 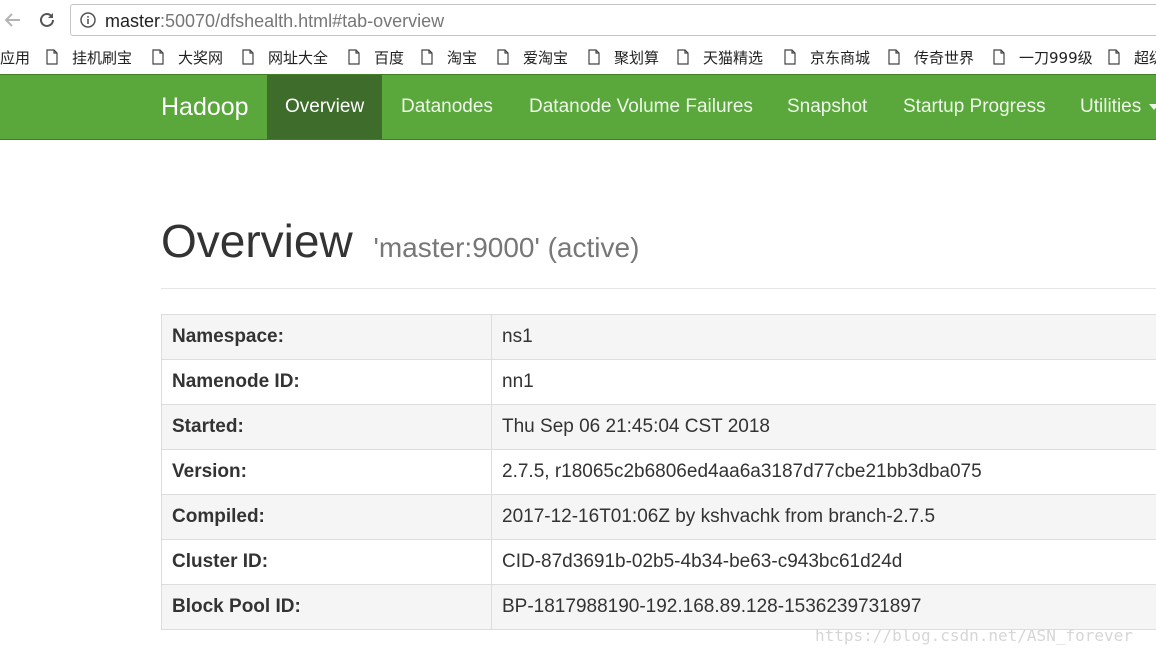 What do you see at coordinates (298, 57) in the screenshot?
I see `bookmark-label: 网址大全` at bounding box center [298, 57].